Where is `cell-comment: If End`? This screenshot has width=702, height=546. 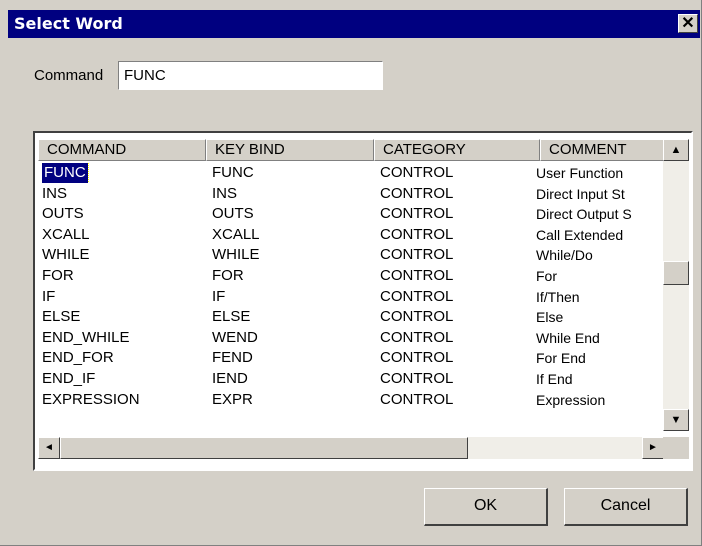 cell-comment: If End is located at coordinates (599, 379).